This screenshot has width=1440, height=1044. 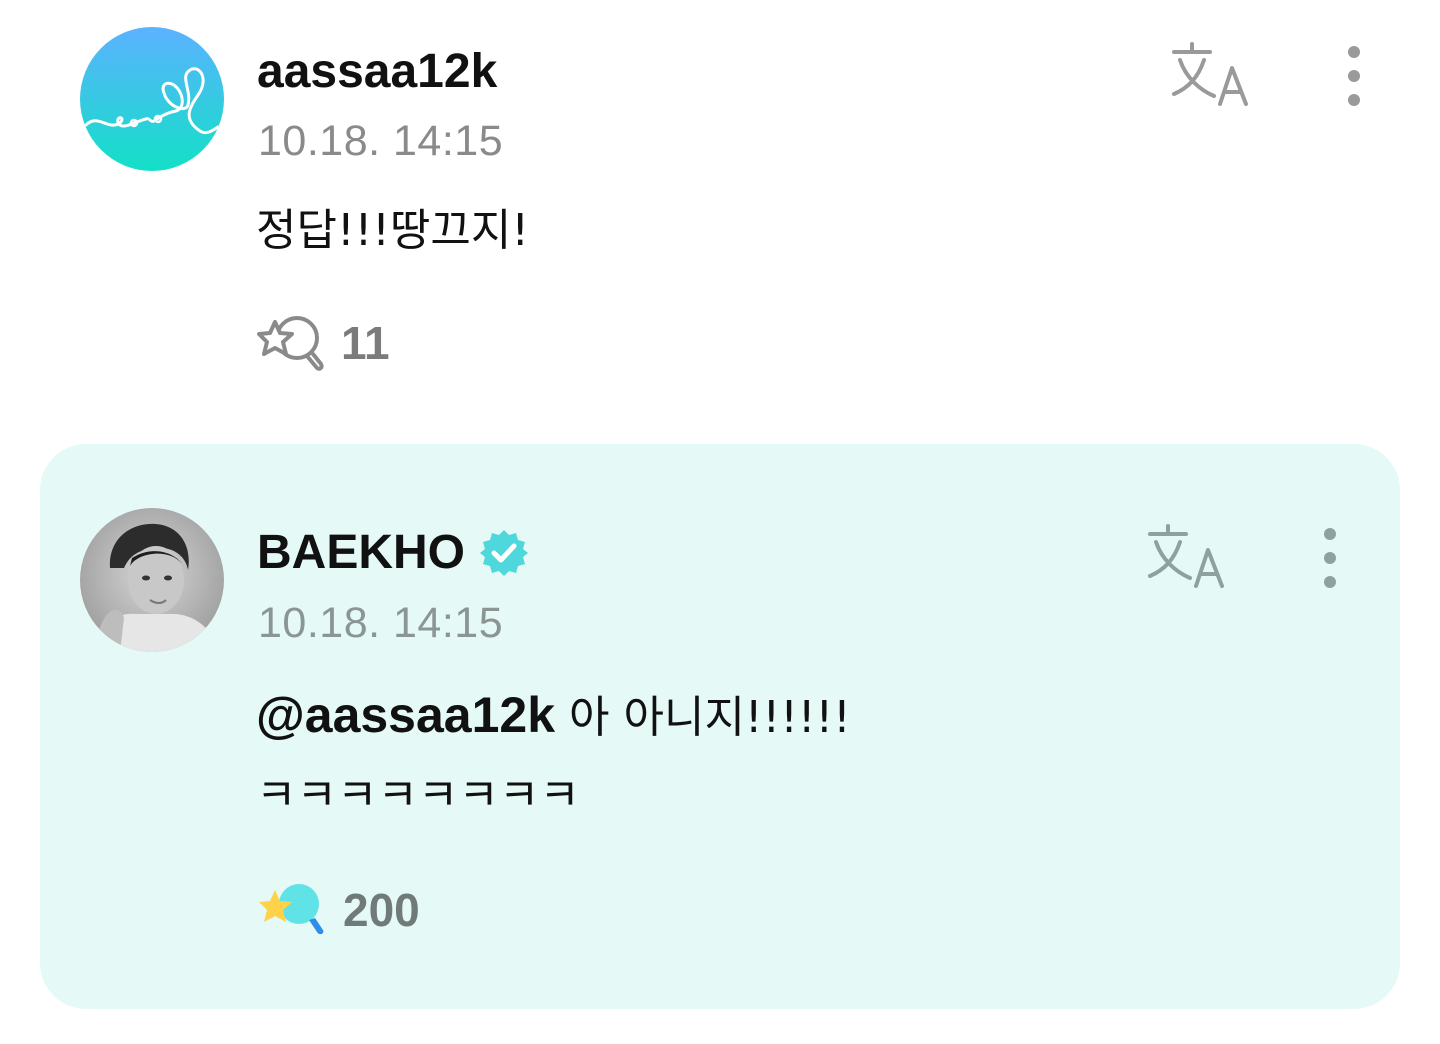 What do you see at coordinates (381, 910) in the screenshot?
I see `reaction-count: 200` at bounding box center [381, 910].